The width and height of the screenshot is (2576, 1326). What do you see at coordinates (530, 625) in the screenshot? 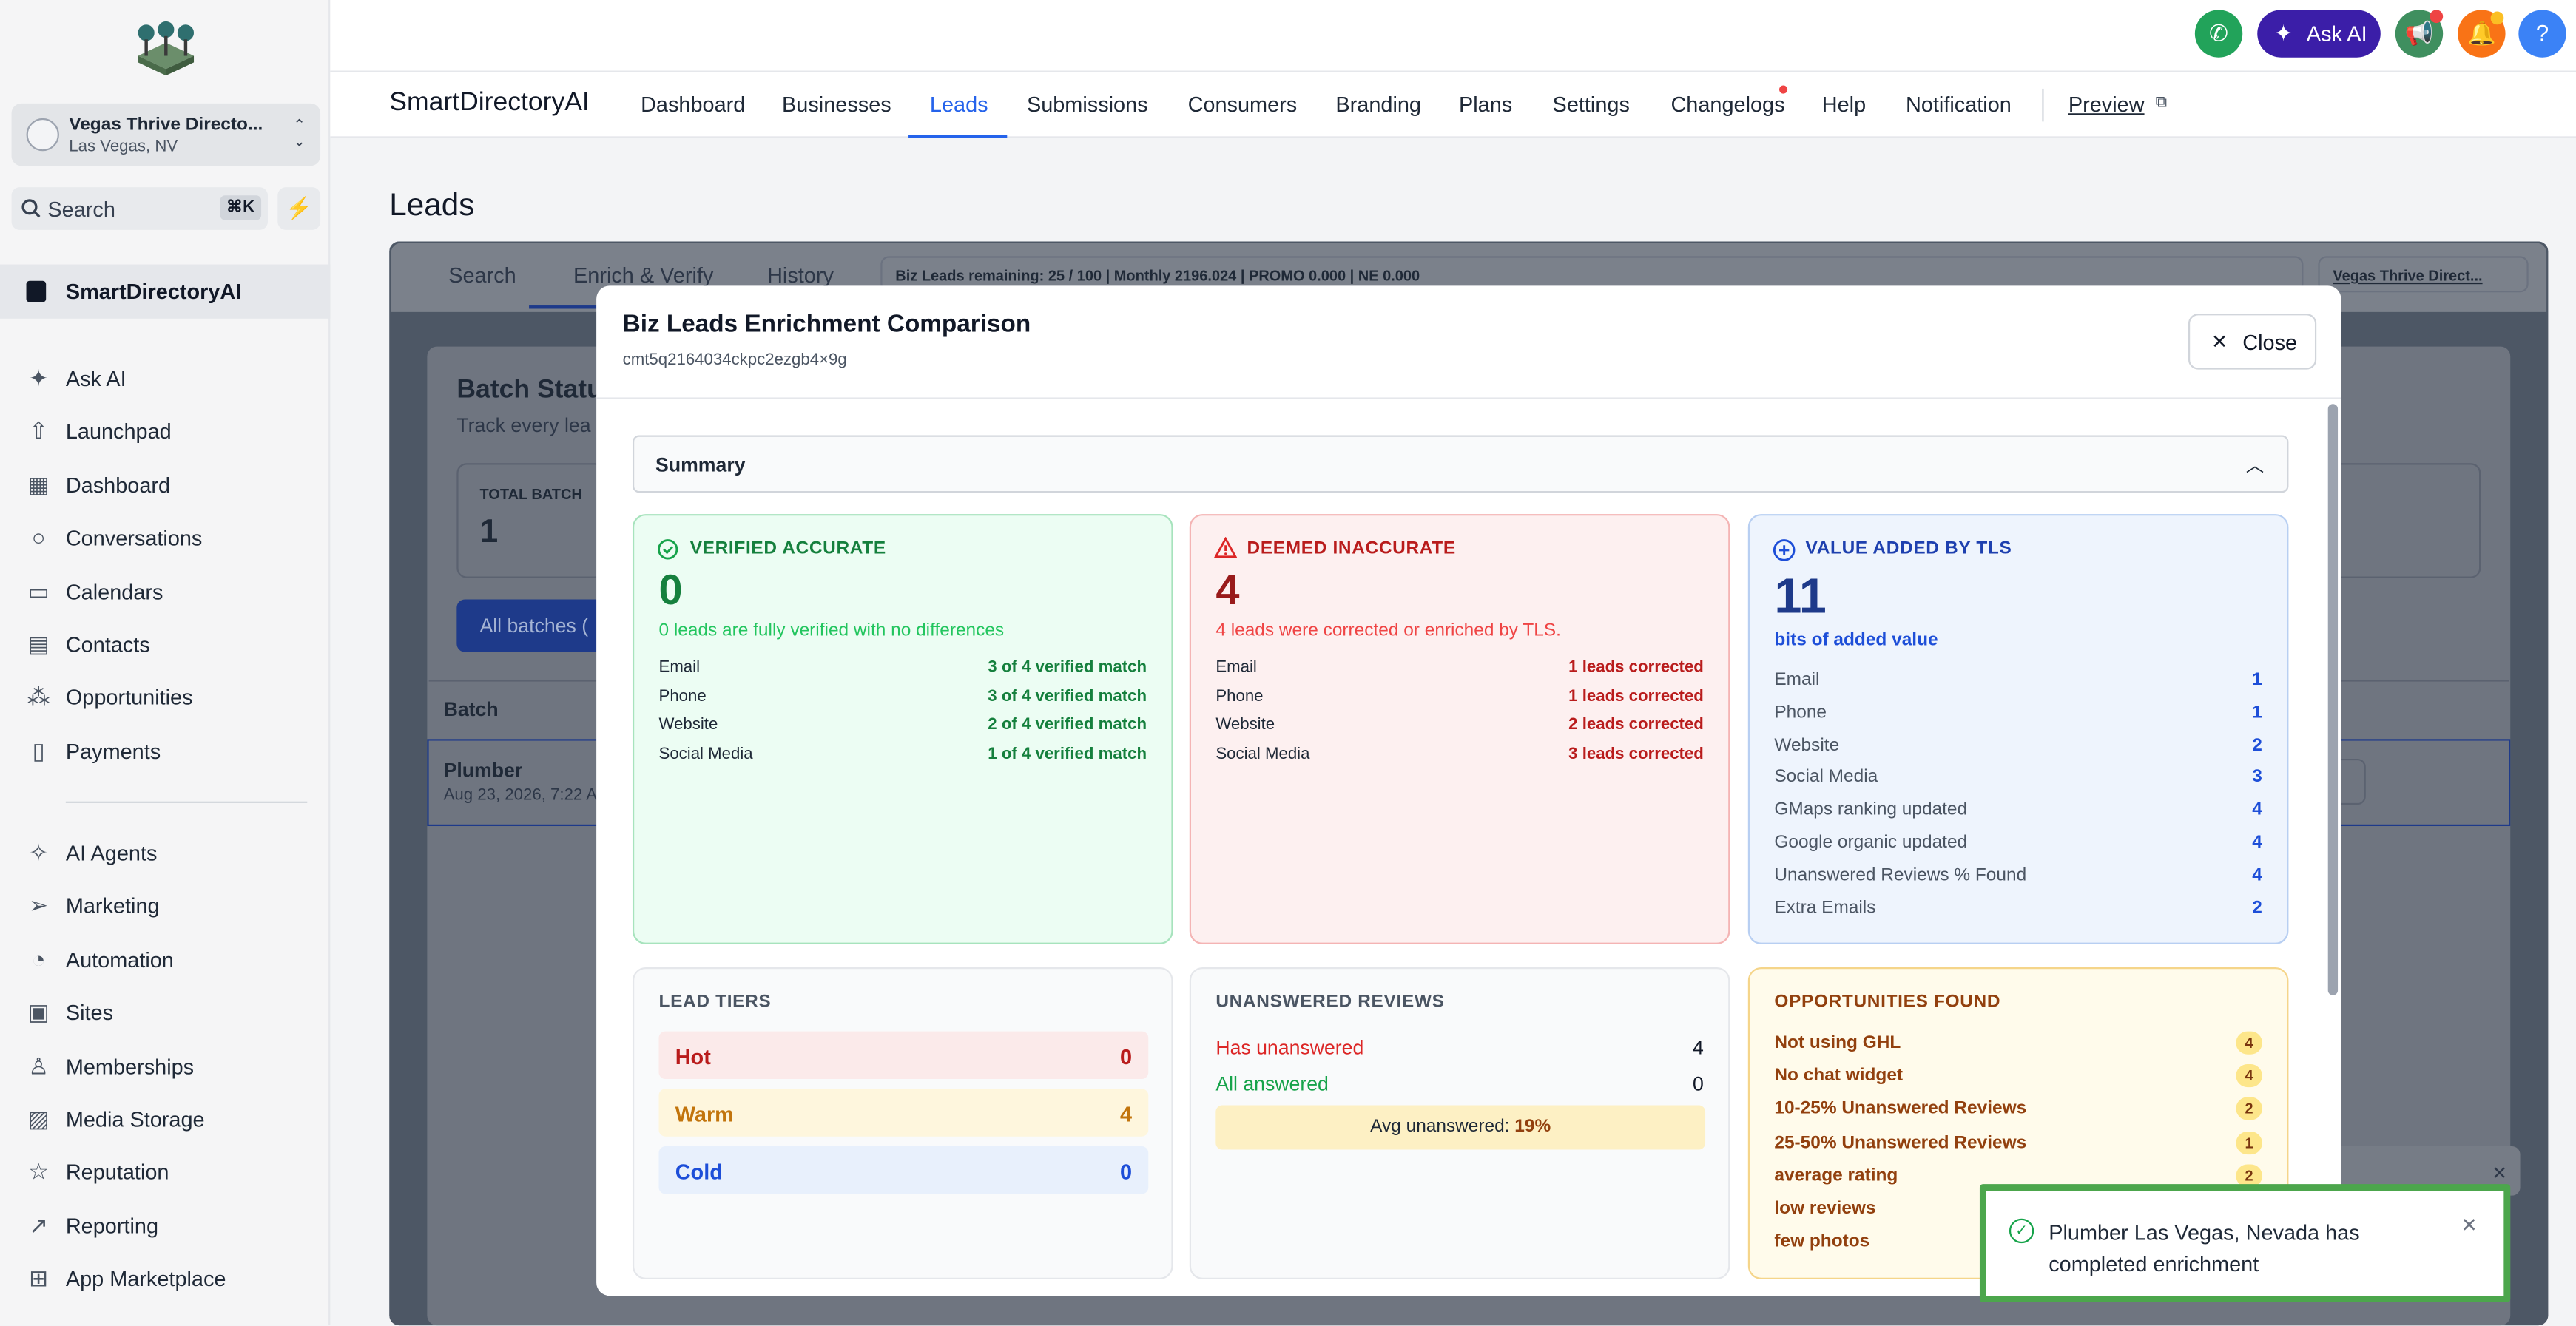
I see `all-batches-button: All batches (` at bounding box center [530, 625].